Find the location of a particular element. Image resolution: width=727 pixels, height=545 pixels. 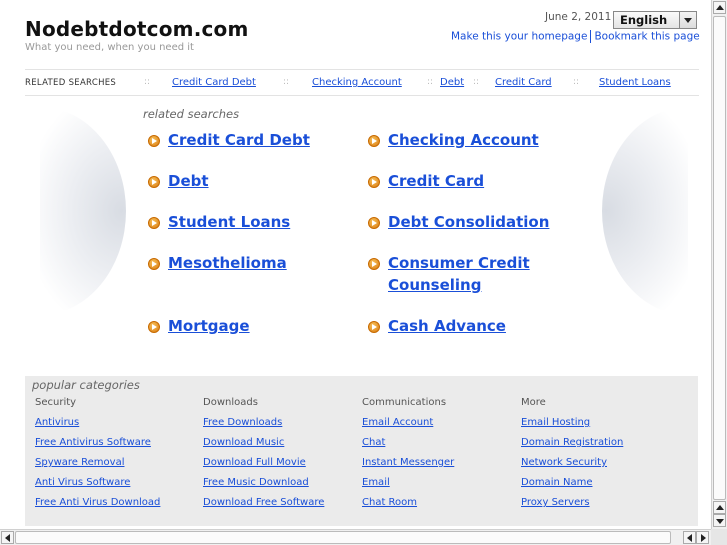

category-title: Security is located at coordinates (56, 402).